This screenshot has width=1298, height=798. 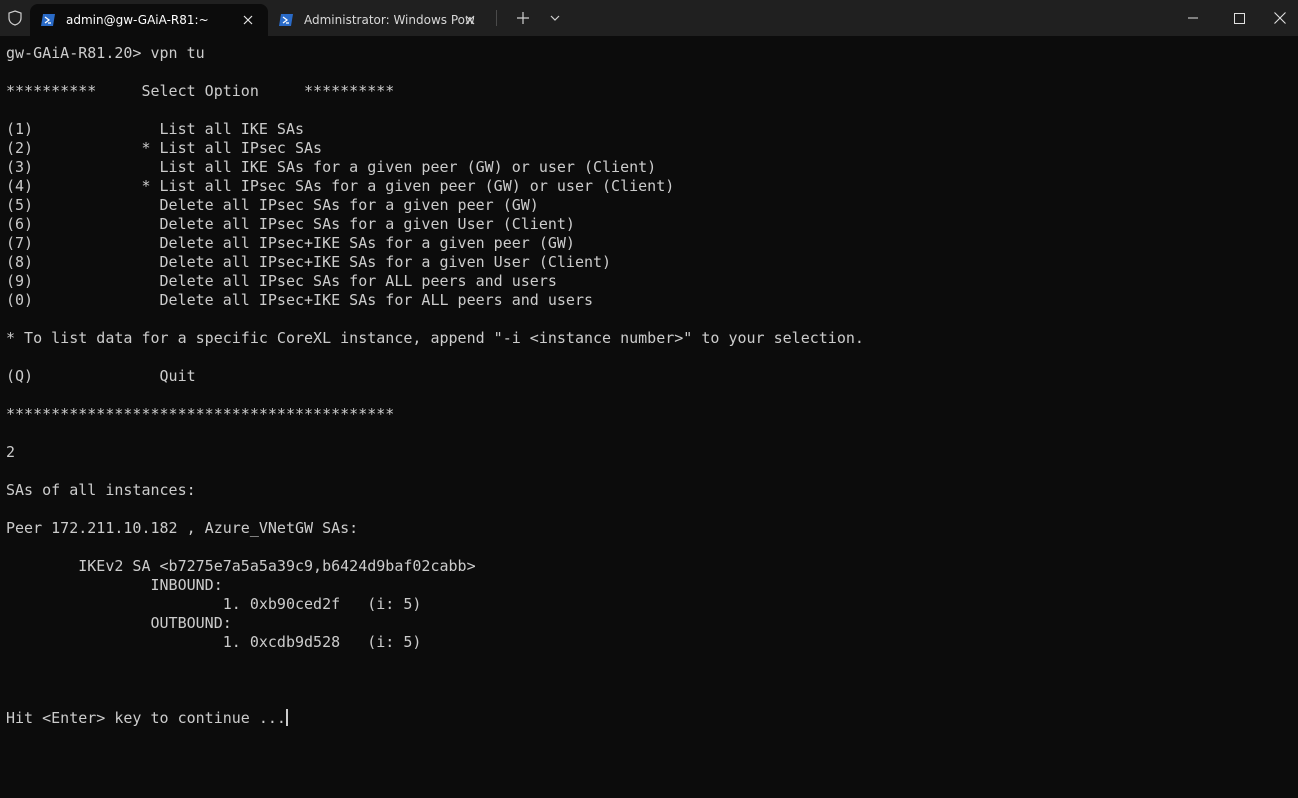 What do you see at coordinates (286, 717) in the screenshot?
I see `text-cursor` at bounding box center [286, 717].